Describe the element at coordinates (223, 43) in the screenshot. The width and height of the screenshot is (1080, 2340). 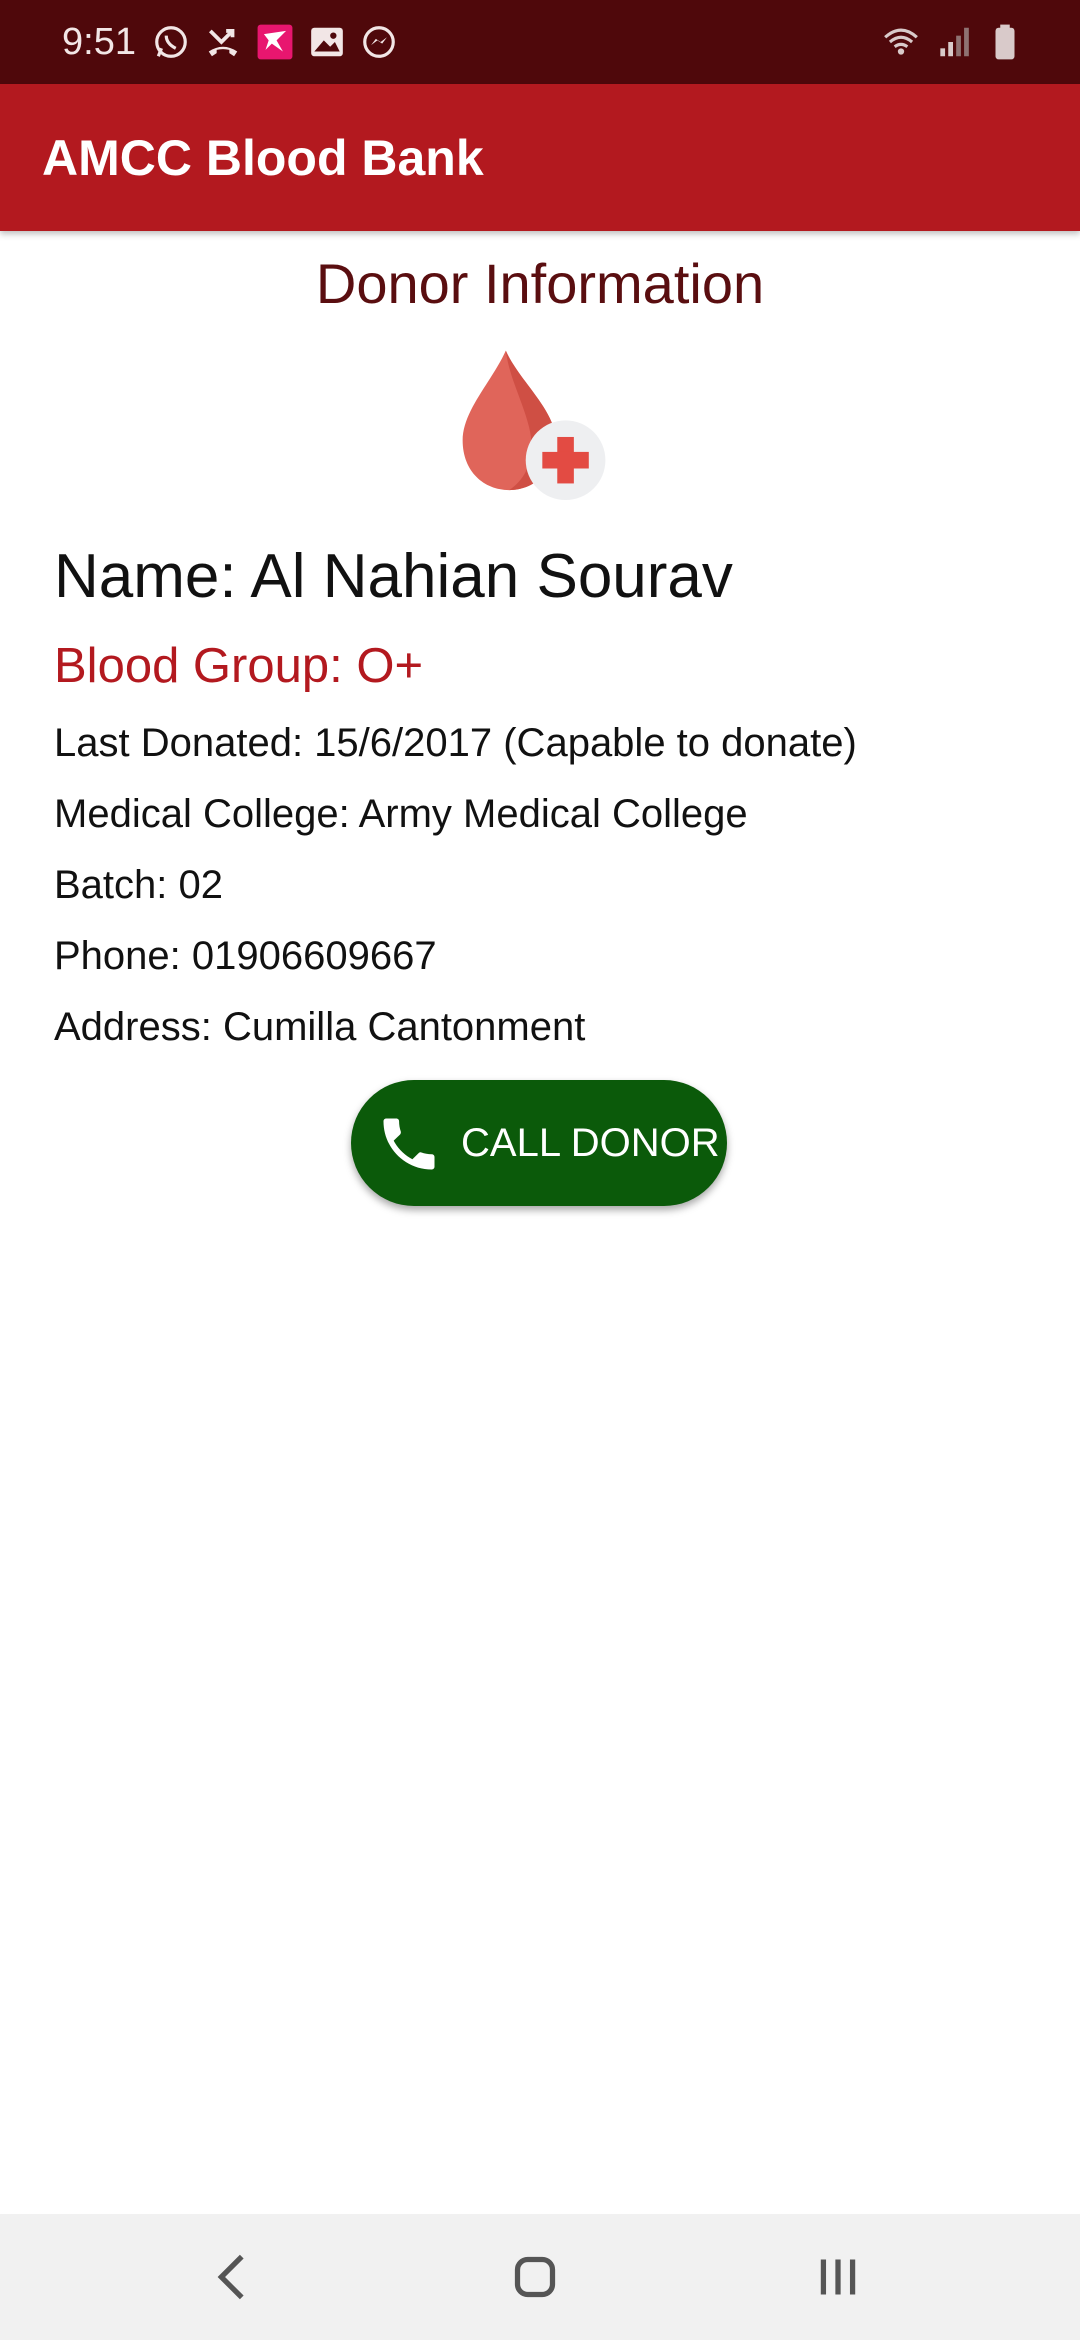
I see `missed-call-icon` at that location.